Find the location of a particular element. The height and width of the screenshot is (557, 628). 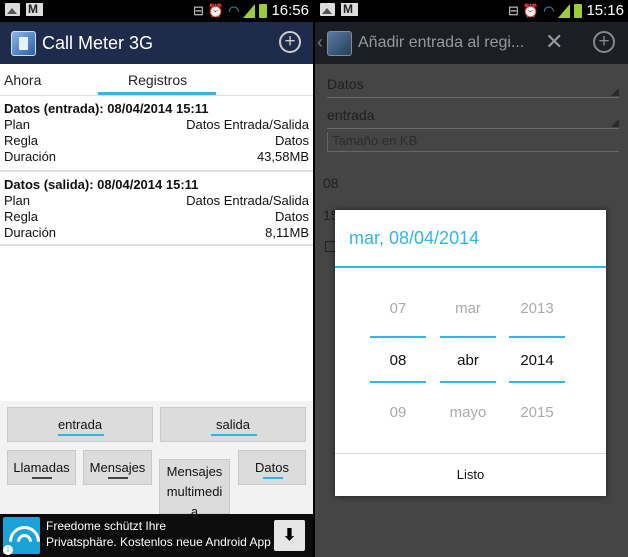

ad-text-line1: Freedome schützt Ihre is located at coordinates (106, 526).